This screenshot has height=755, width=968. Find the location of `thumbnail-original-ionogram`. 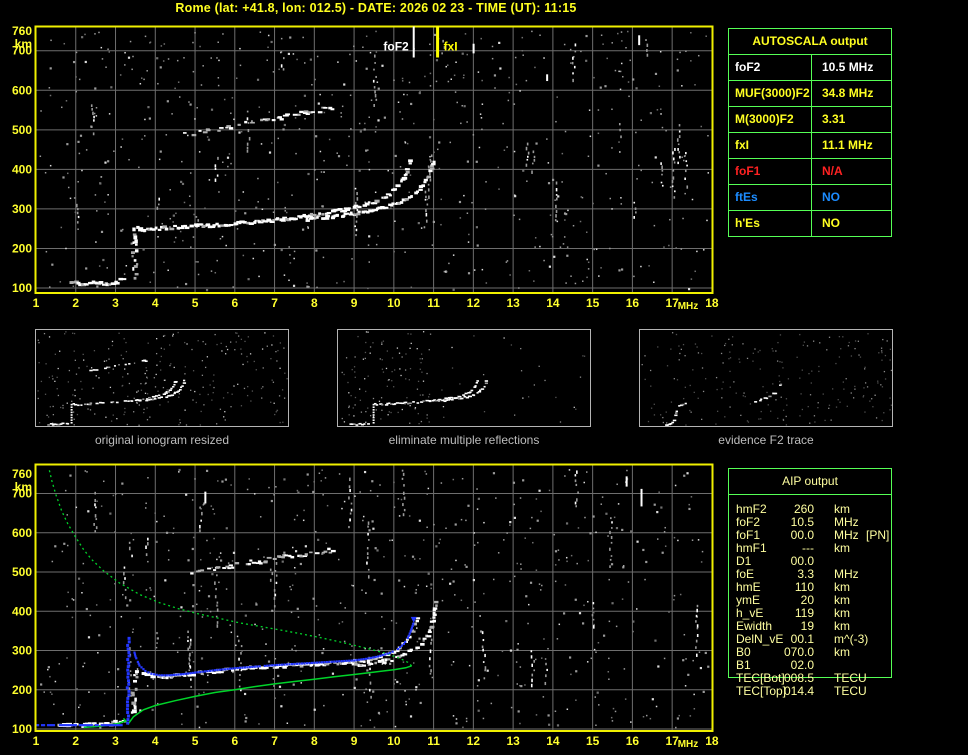

thumbnail-original-ionogram is located at coordinates (162, 378).